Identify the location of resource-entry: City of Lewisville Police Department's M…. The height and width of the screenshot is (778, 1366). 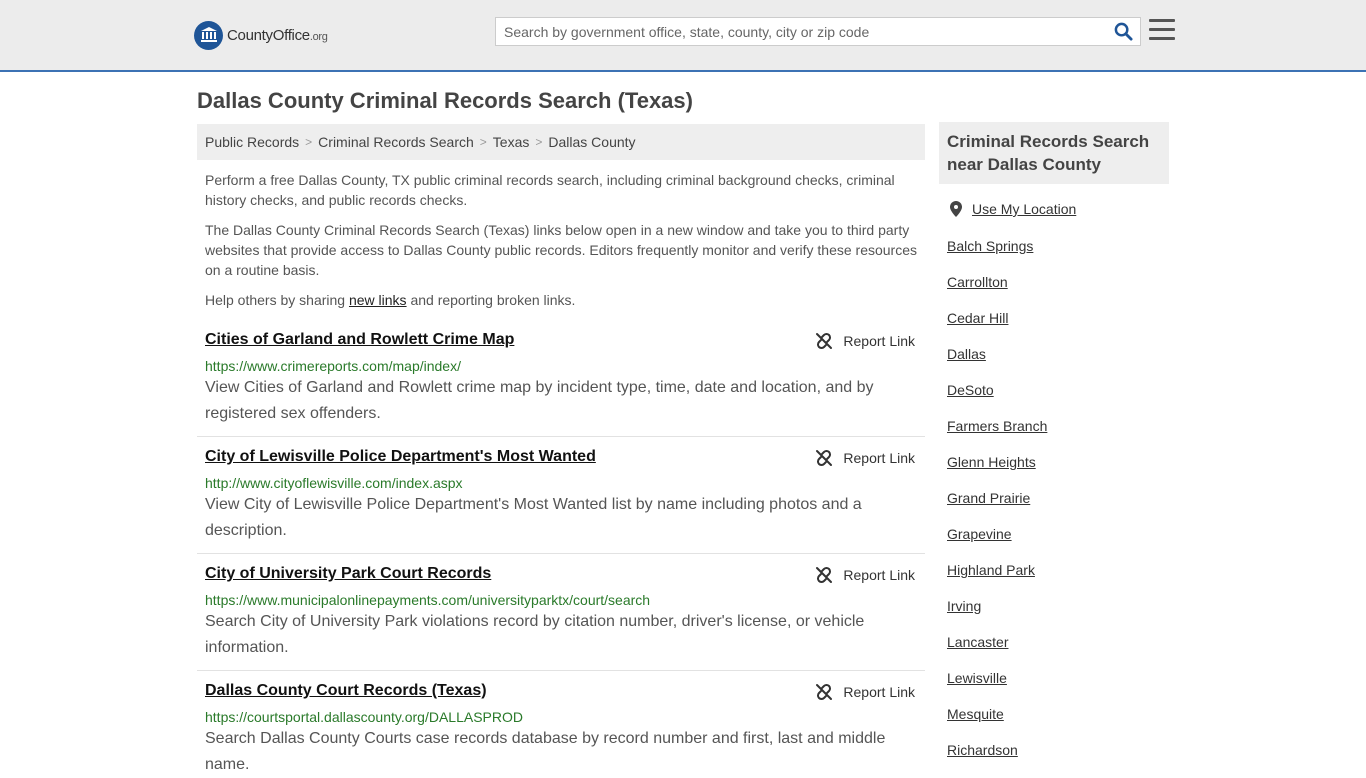
(561, 496).